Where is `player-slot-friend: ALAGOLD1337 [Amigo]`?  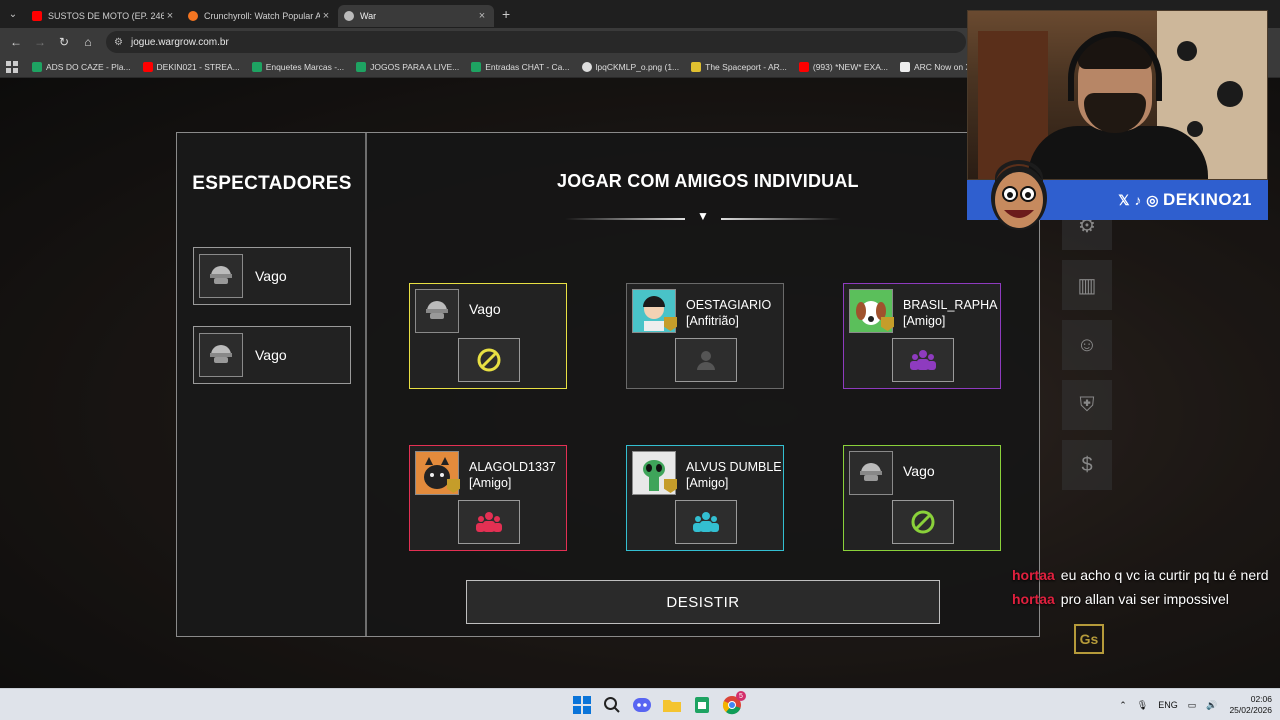 player-slot-friend: ALAGOLD1337 [Amigo] is located at coordinates (488, 498).